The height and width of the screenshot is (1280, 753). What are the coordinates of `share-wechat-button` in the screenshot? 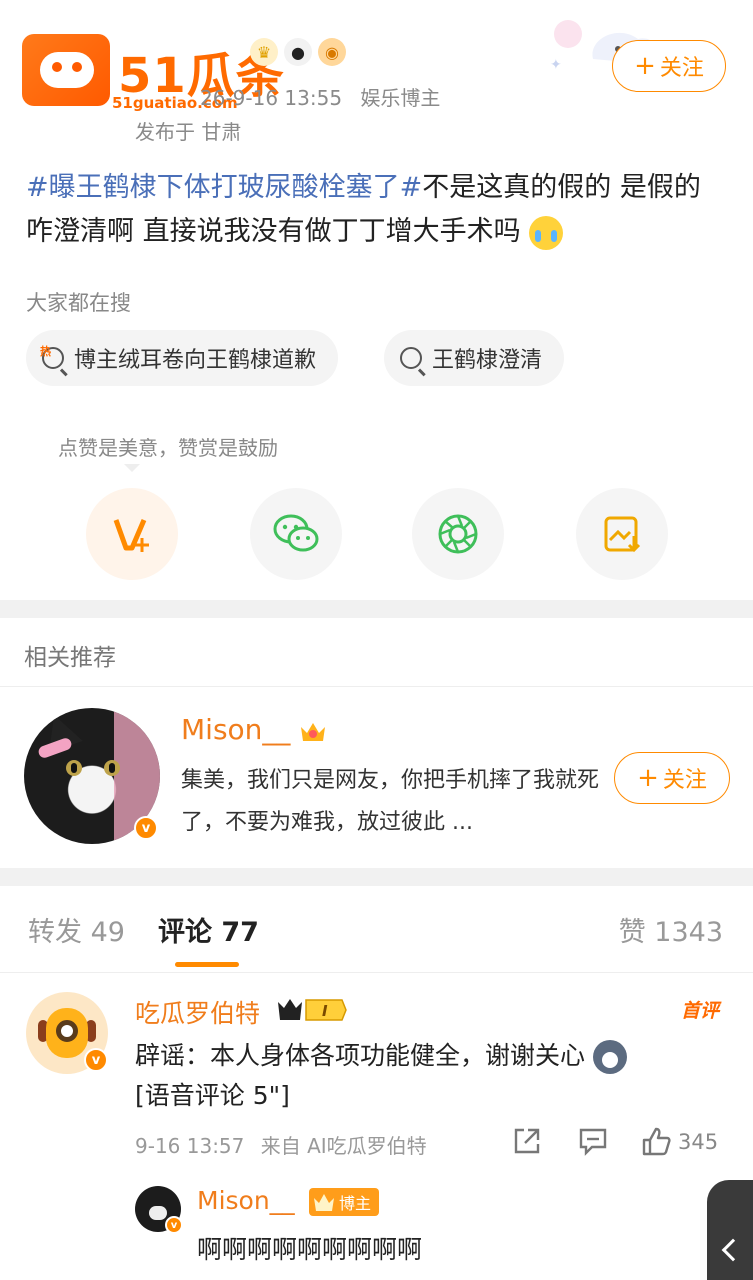 It's located at (296, 534).